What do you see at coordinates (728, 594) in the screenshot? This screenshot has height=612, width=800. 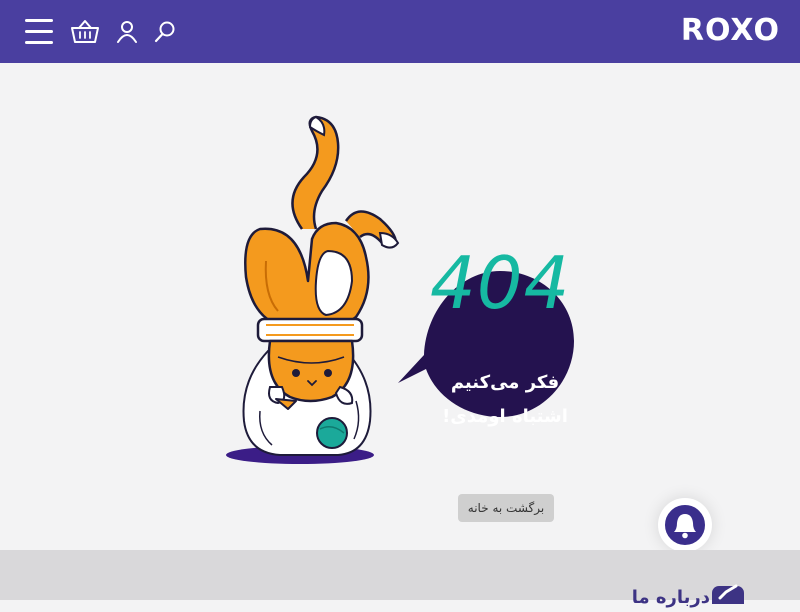 I see `check-icon` at bounding box center [728, 594].